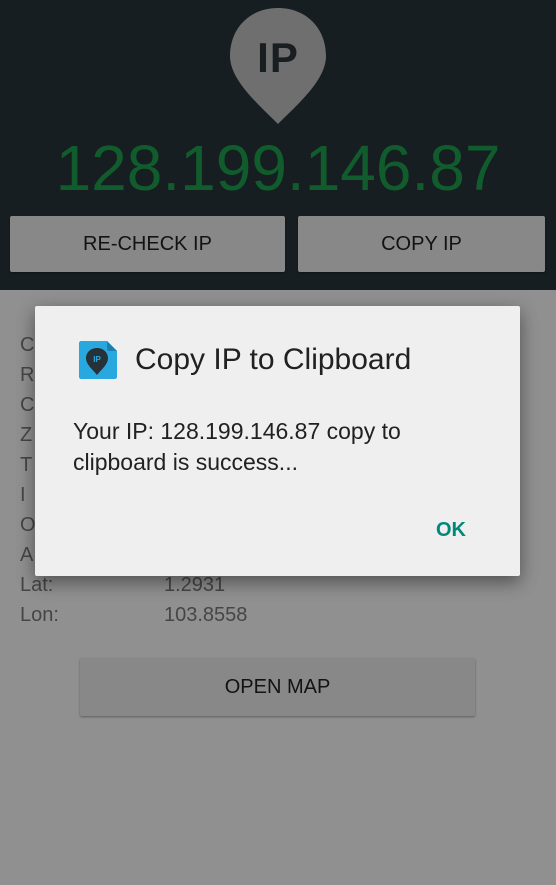 The image size is (556, 885). What do you see at coordinates (273, 359) in the screenshot?
I see `dialog-title: Copy IP to Clipboard` at bounding box center [273, 359].